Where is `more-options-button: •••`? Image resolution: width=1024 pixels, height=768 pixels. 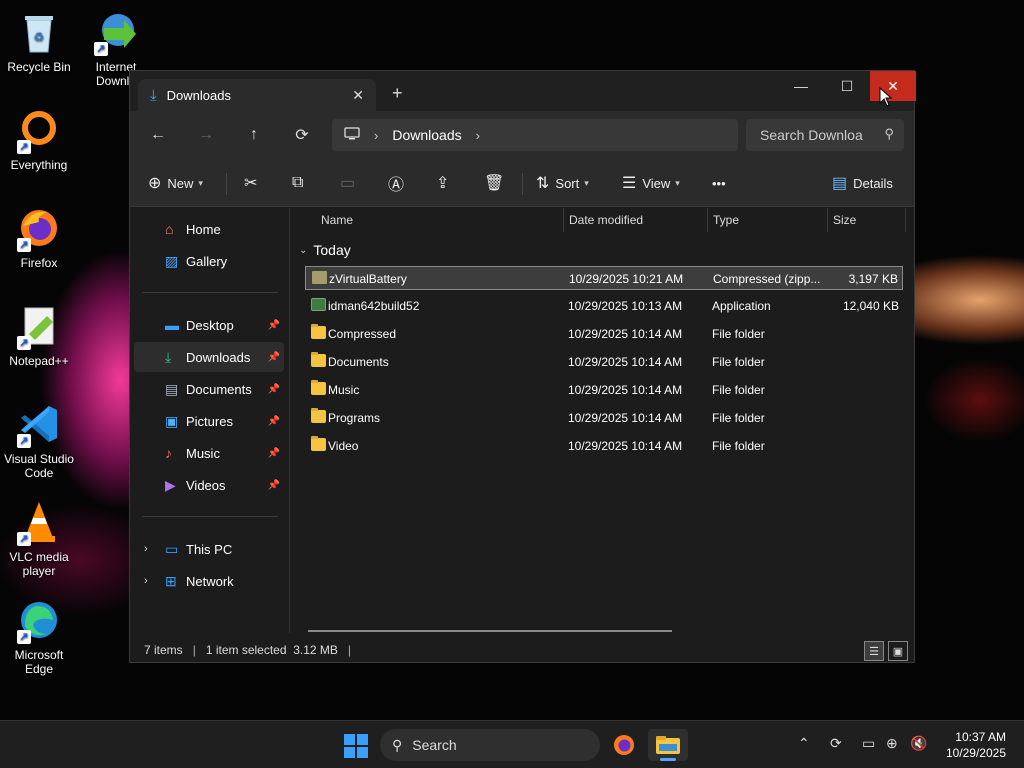 more-options-button: ••• is located at coordinates (719, 183).